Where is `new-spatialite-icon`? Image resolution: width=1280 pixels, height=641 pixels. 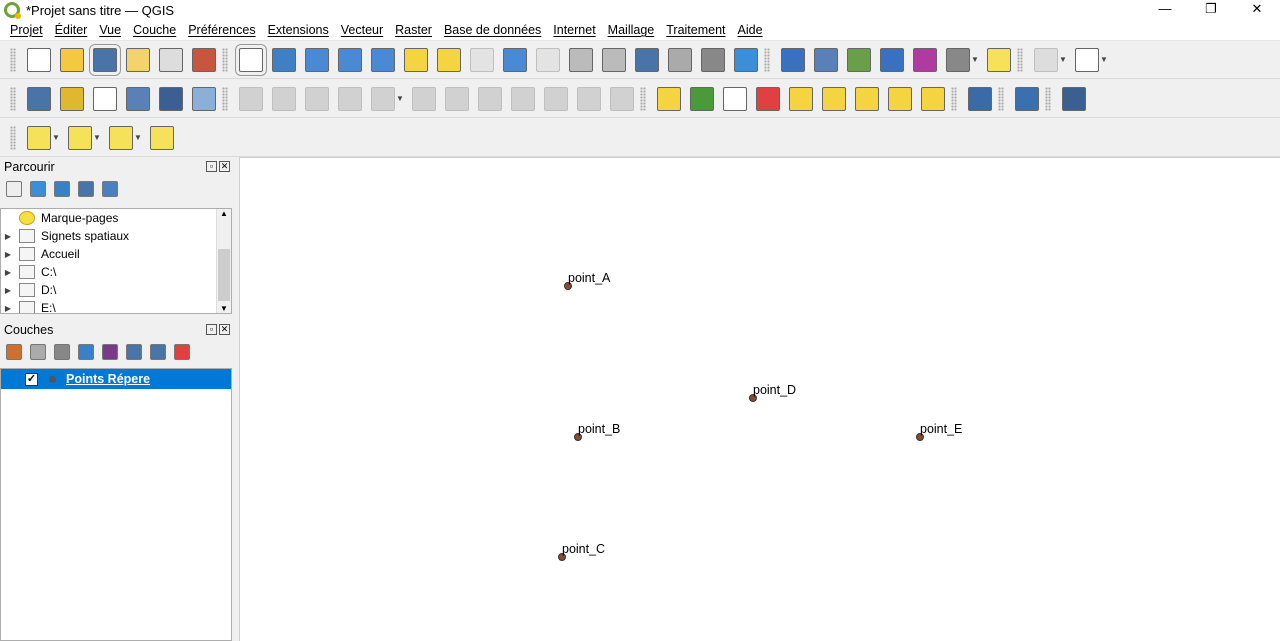 new-spatialite-icon is located at coordinates (137, 98).